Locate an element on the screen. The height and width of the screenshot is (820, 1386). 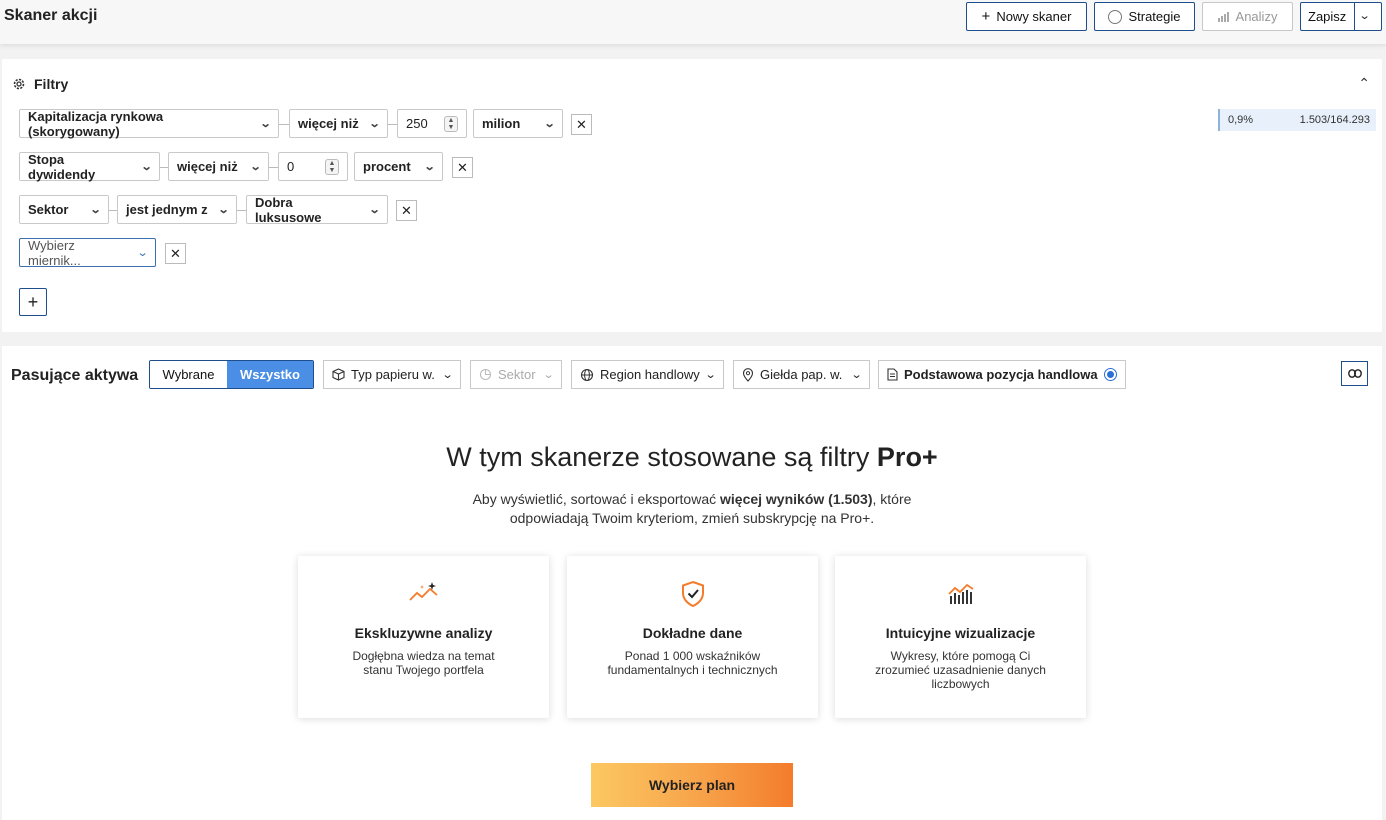
link-icon is located at coordinates (1354, 373).